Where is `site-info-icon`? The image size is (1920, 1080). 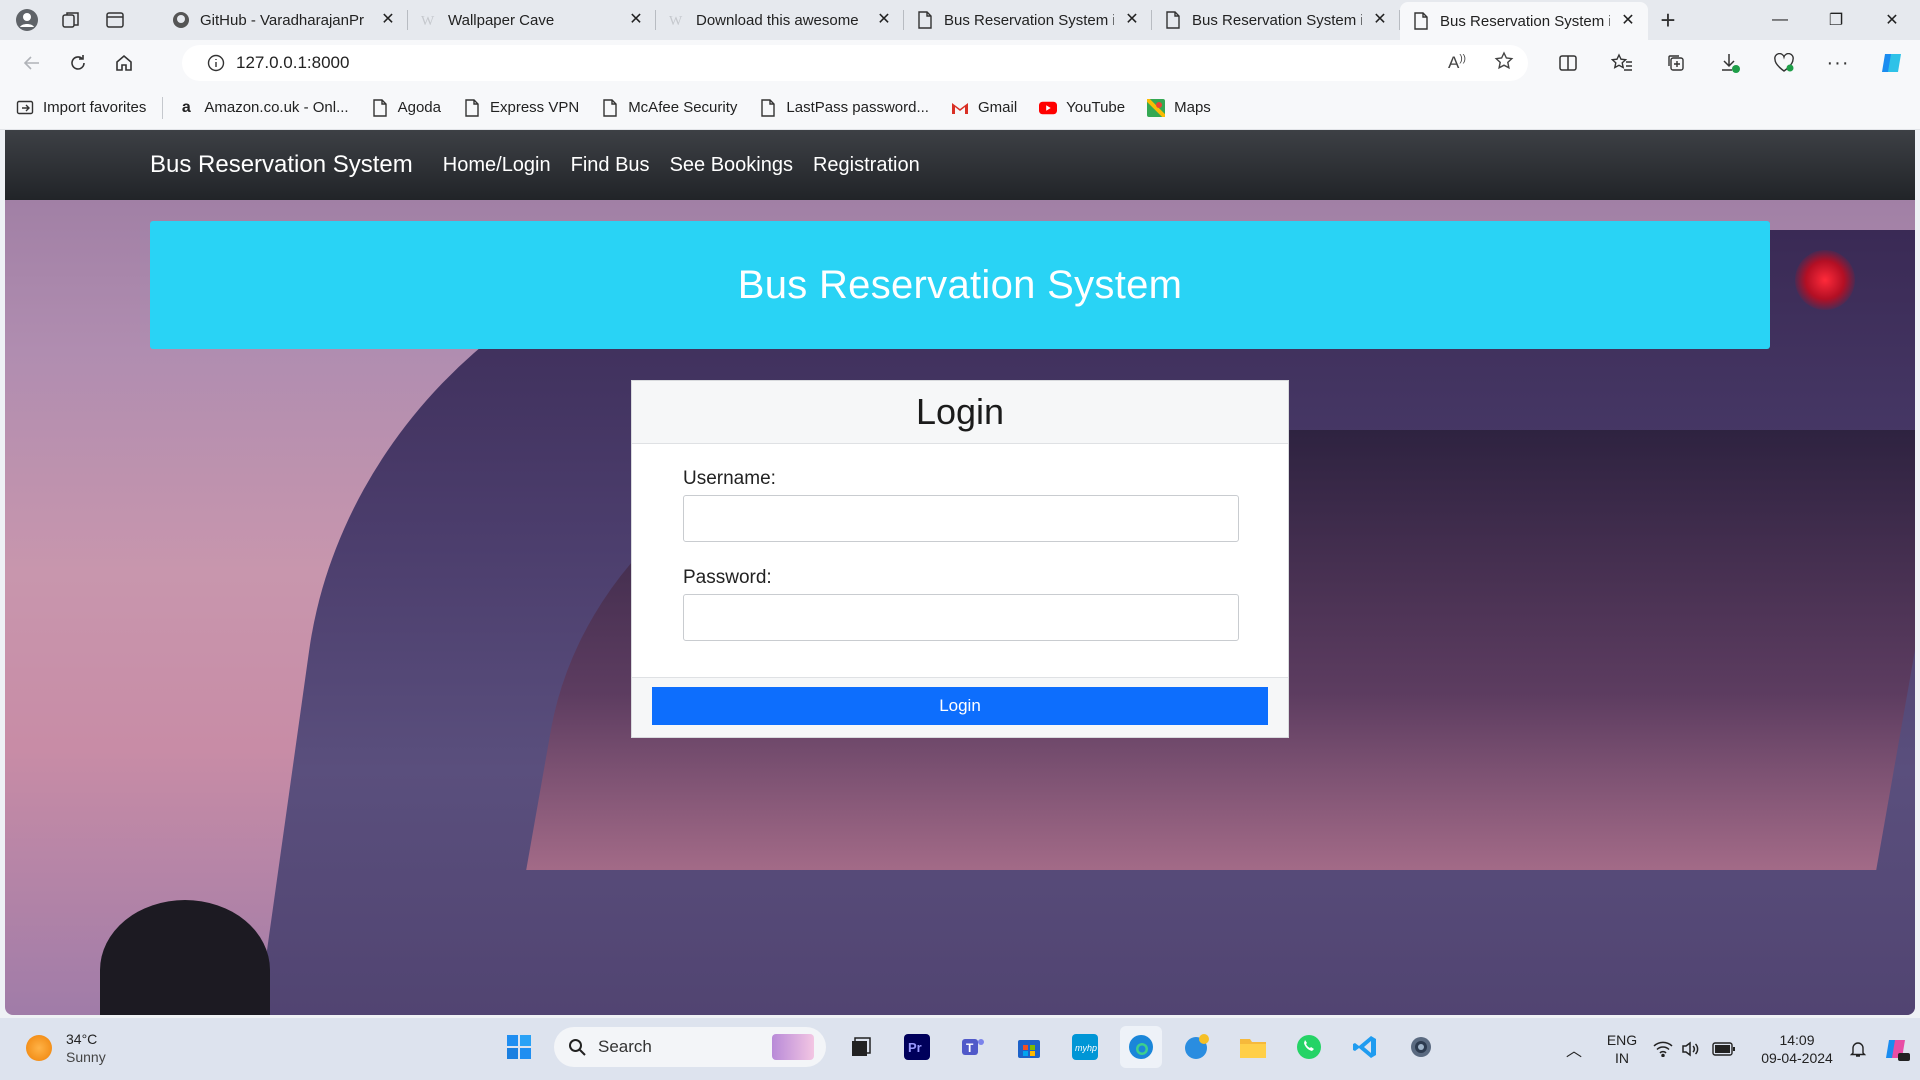
site-info-icon is located at coordinates (216, 63).